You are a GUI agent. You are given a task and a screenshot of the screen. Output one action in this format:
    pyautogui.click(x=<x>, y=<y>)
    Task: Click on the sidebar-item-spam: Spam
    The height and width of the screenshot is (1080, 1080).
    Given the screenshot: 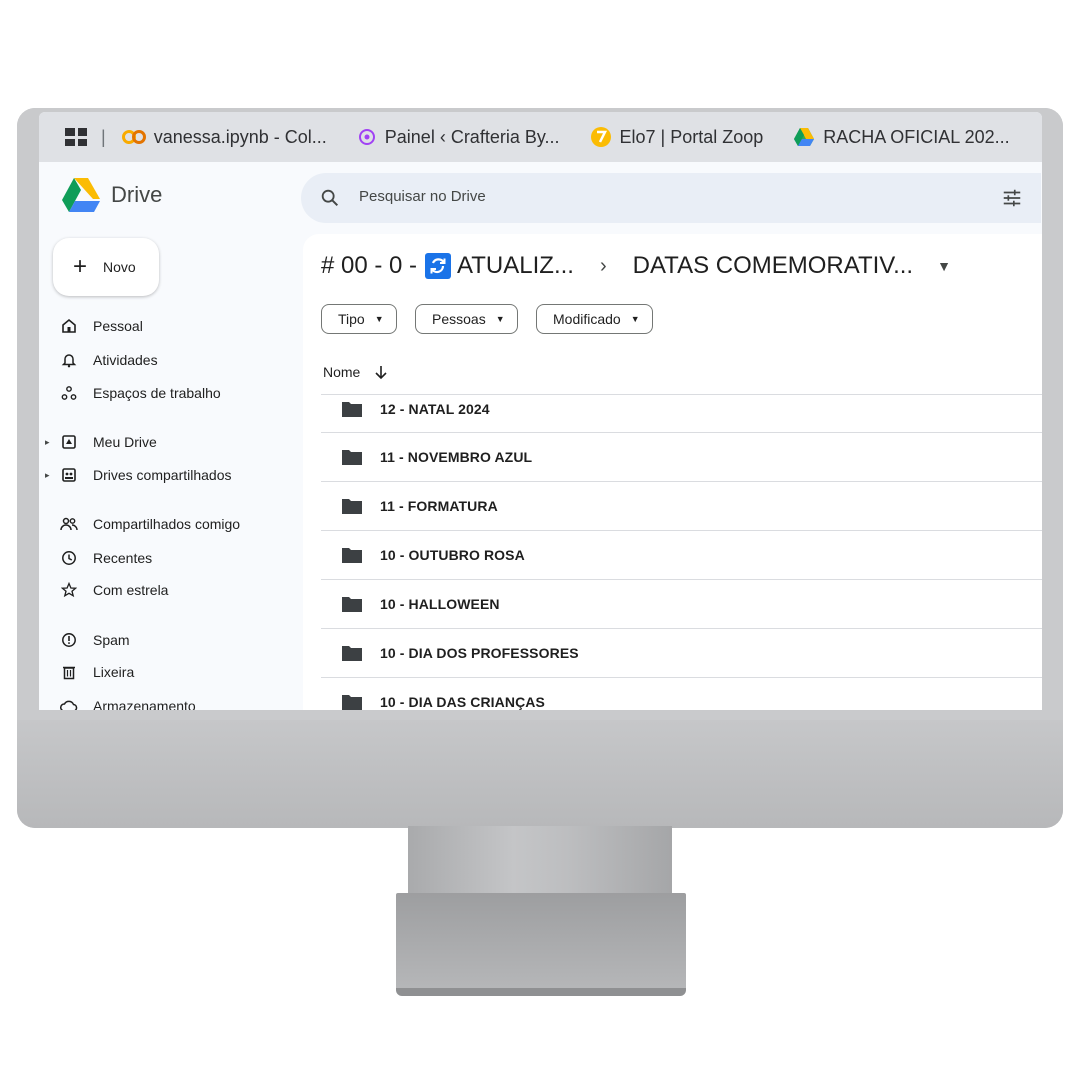 What is the action you would take?
    pyautogui.click(x=94, y=640)
    